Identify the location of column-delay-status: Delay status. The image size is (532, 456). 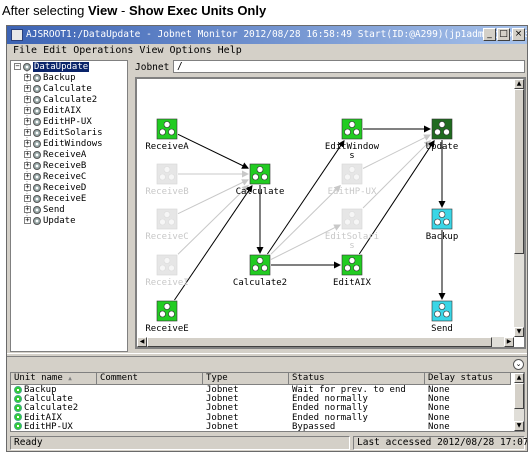
(468, 379).